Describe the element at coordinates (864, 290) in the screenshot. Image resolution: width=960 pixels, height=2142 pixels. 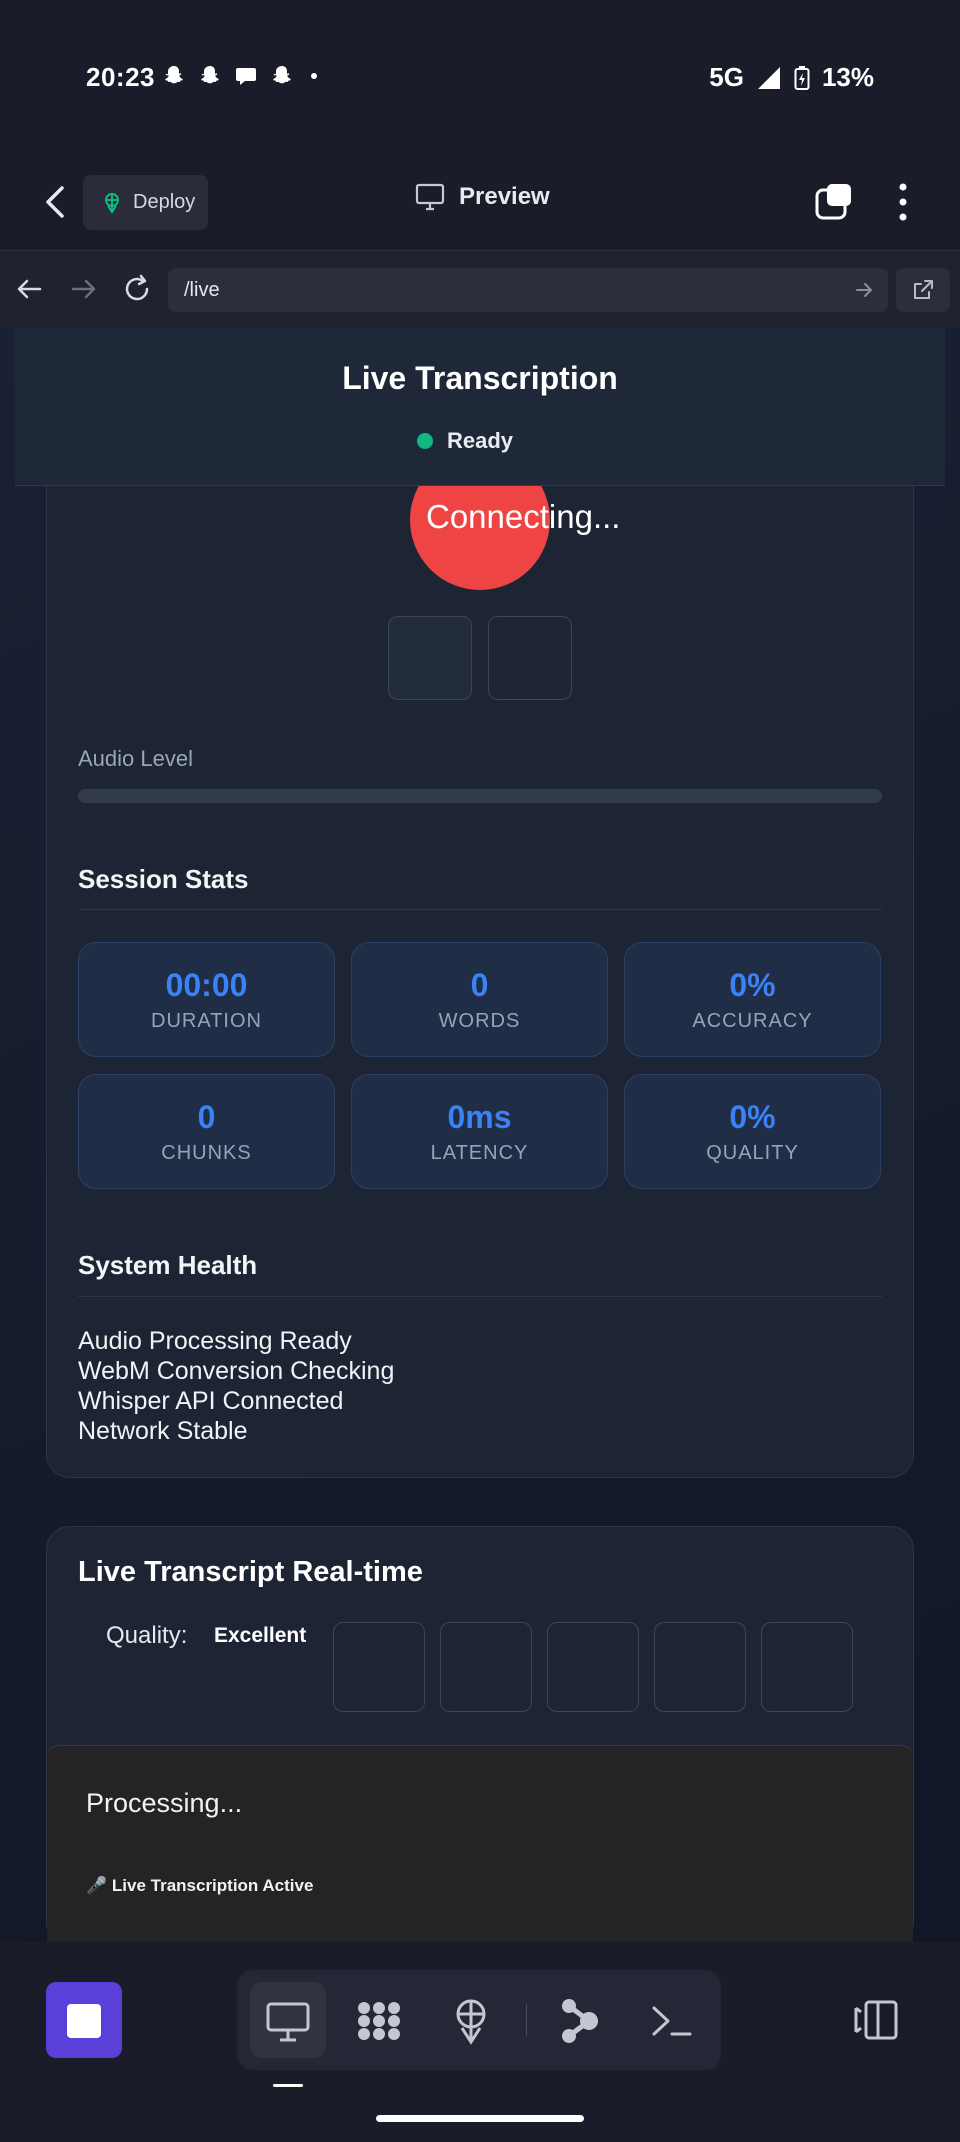
I see `go-icon` at that location.